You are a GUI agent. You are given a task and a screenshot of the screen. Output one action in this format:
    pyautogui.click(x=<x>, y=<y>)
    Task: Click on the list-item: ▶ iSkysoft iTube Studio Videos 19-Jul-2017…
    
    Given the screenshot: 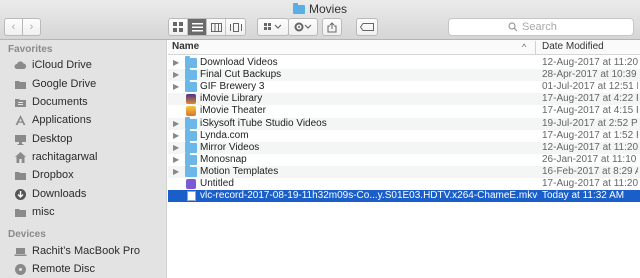 What is the action you would take?
    pyautogui.click(x=404, y=123)
    